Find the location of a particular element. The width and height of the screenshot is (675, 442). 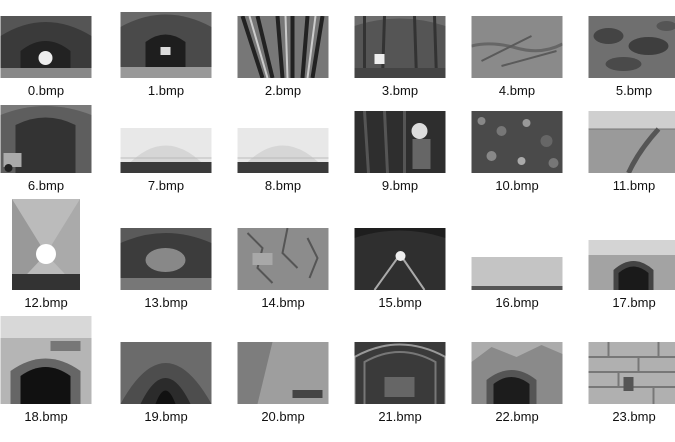

file-item: 12.bmp is located at coordinates (51, 246).